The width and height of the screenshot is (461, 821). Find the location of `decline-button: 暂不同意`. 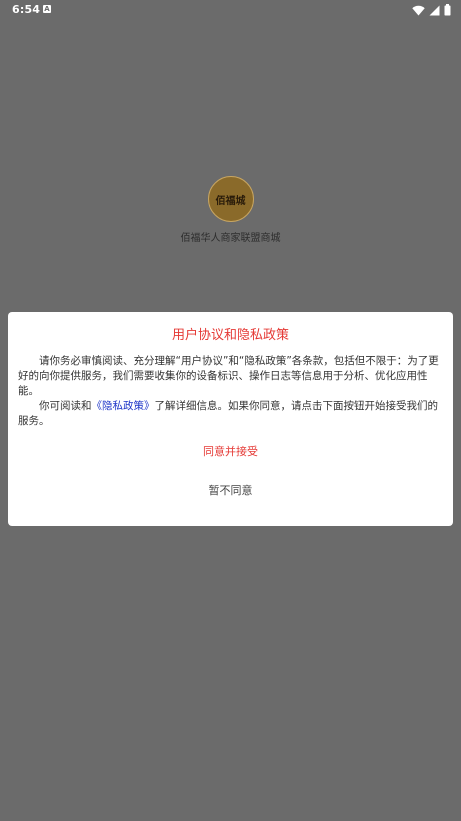

decline-button: 暂不同意 is located at coordinates (231, 491).